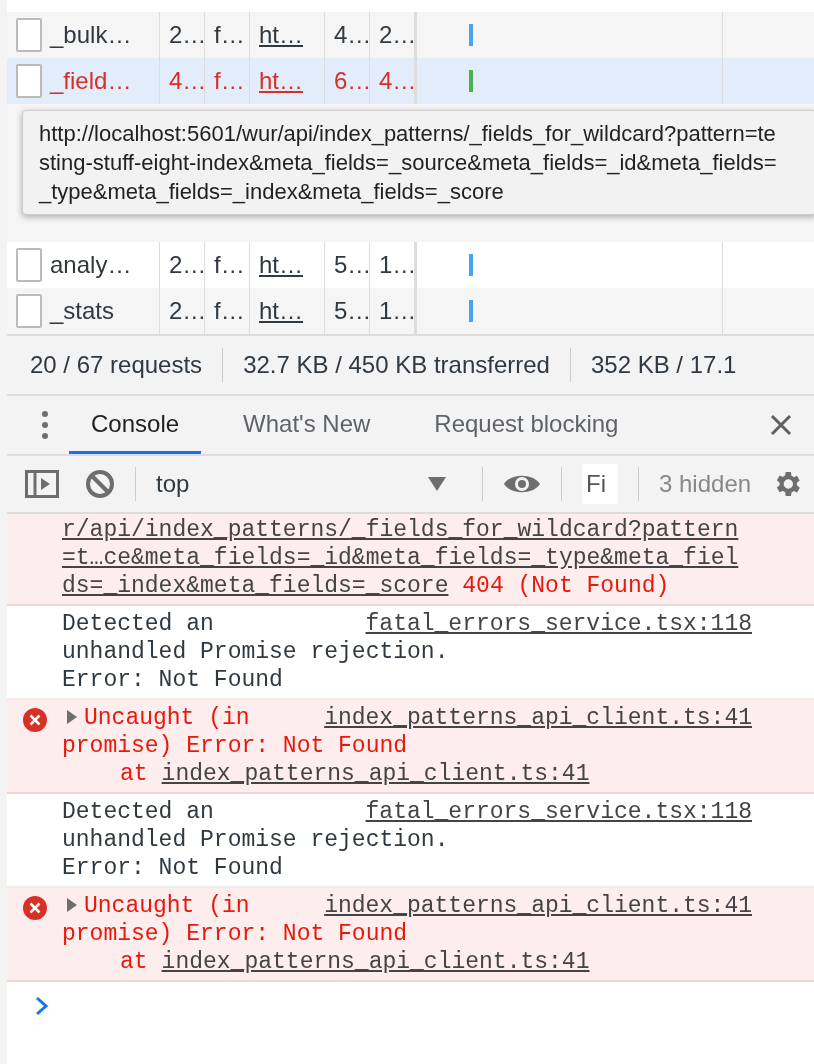 This screenshot has width=814, height=1064. I want to click on url-tooltip: http://localhost:5601/wur/api/index_patterns/_fields_for_wildcard?pattern=testing-stuff-eight-index&meta_fields=_source&meta_fields=_id&meta_fields=_type&meta_fields=_index&meta_fields=_score, so click(418, 162).